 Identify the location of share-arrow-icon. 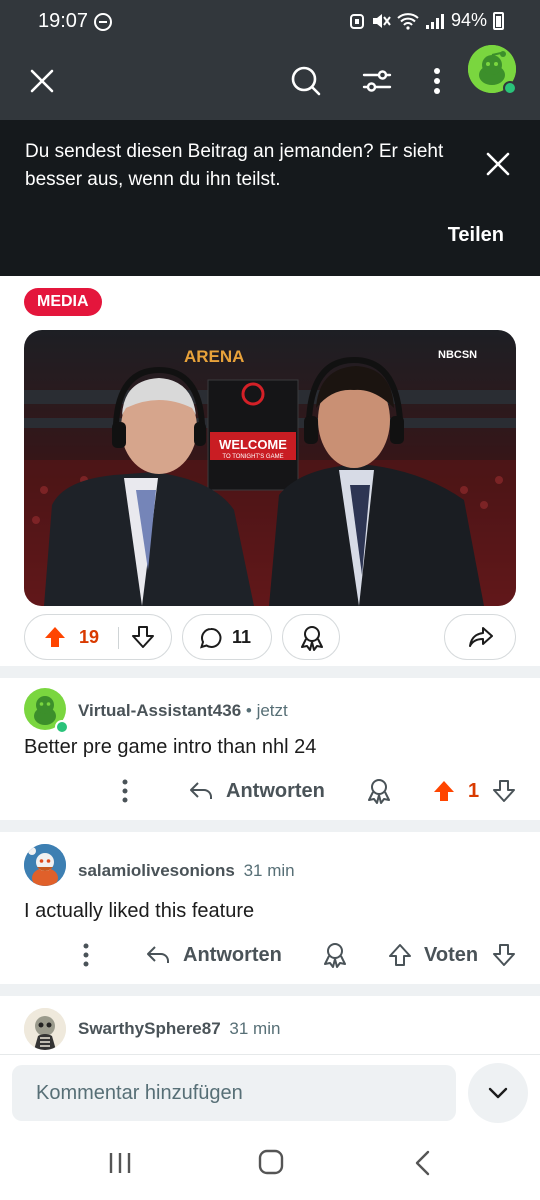
(481, 639).